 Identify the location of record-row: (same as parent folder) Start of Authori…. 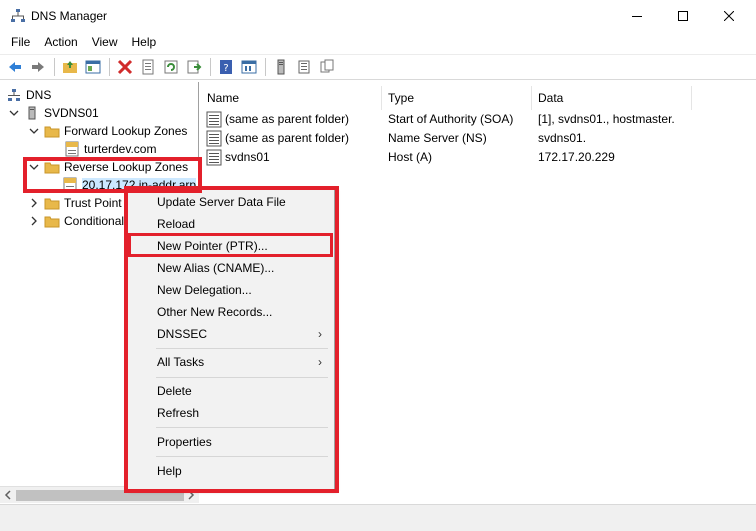
(478, 119).